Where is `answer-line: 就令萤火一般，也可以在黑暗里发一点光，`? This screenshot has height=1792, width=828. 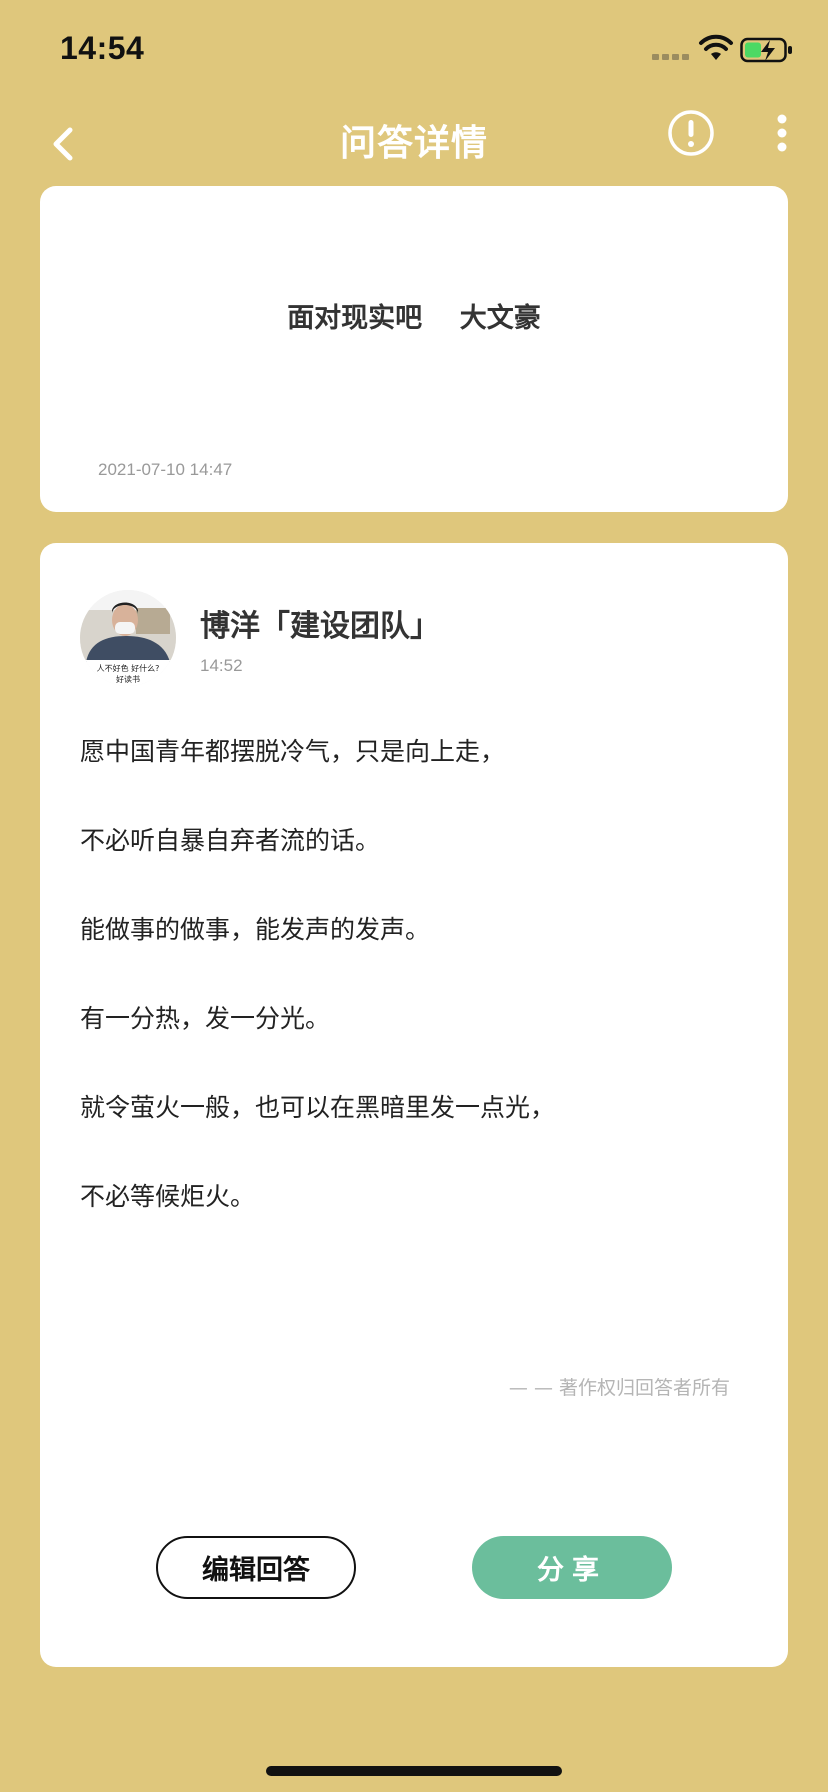
answer-line: 就令萤火一般，也可以在黑暗里发一点光， is located at coordinates (318, 1107).